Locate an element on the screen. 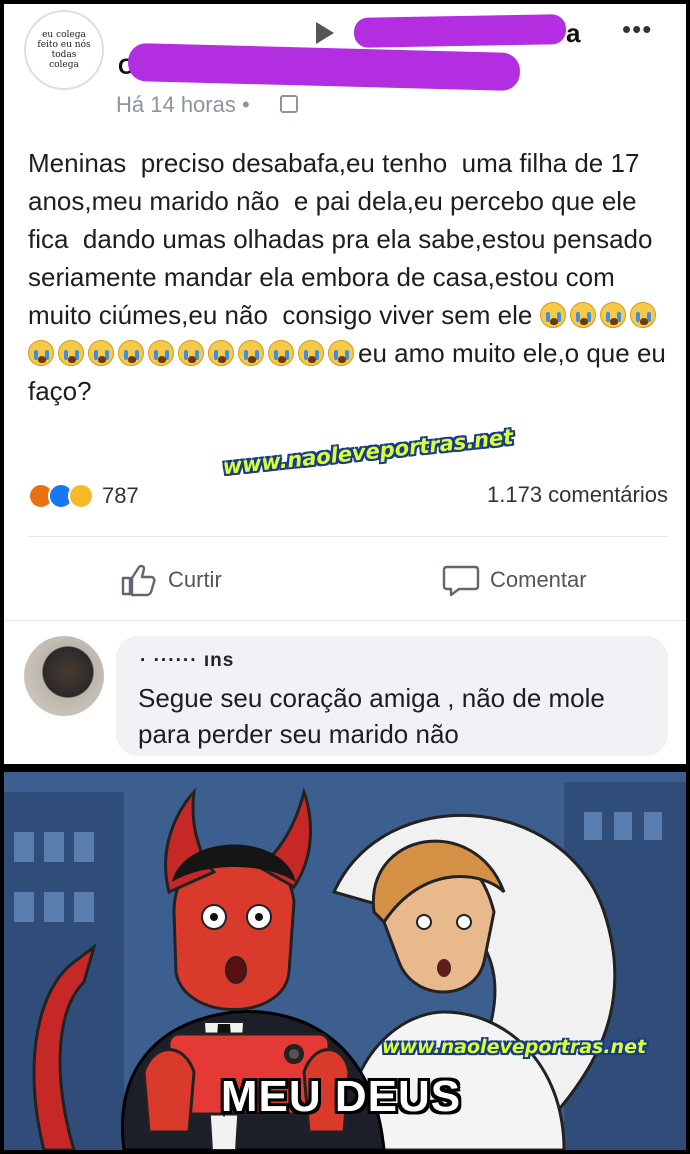 Image resolution: width=690 pixels, height=1154 pixels. watermark-bottom: www.naoleveportras.net is located at coordinates (514, 1047).